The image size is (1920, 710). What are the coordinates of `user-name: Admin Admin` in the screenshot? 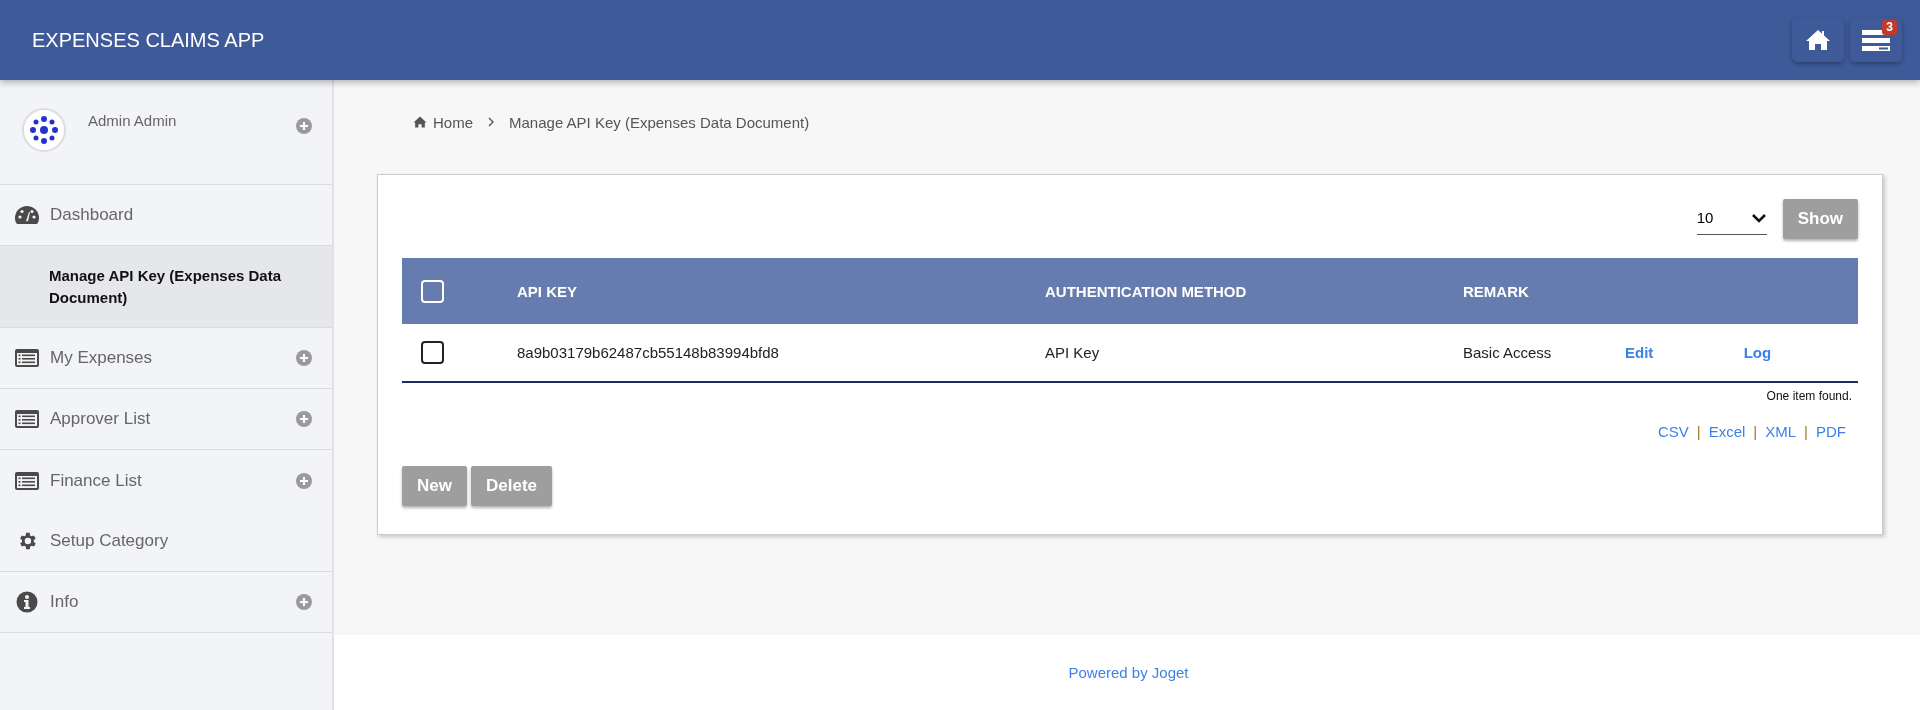 It's located at (133, 120).